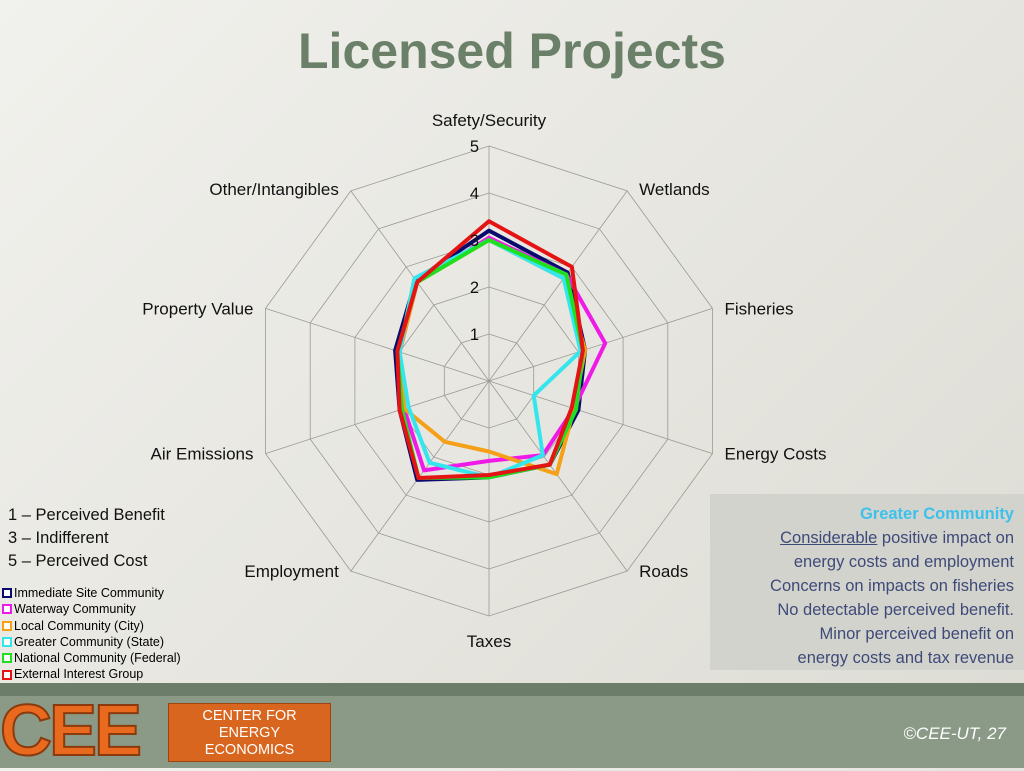  I want to click on cee-logo: CEE, so click(71, 731).